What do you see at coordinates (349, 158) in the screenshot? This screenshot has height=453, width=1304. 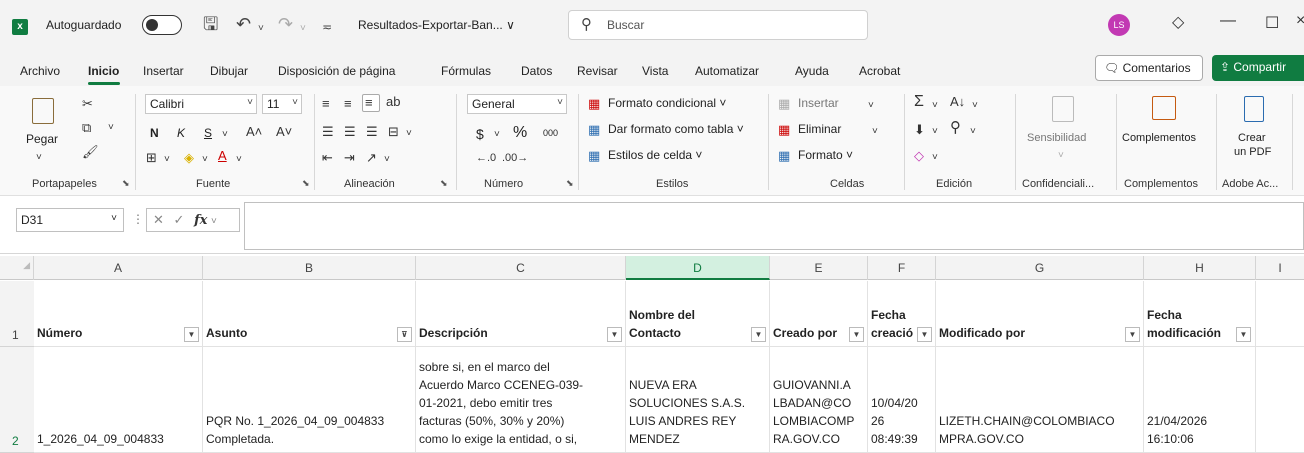 I see `increase-indent-icon: ⇥` at bounding box center [349, 158].